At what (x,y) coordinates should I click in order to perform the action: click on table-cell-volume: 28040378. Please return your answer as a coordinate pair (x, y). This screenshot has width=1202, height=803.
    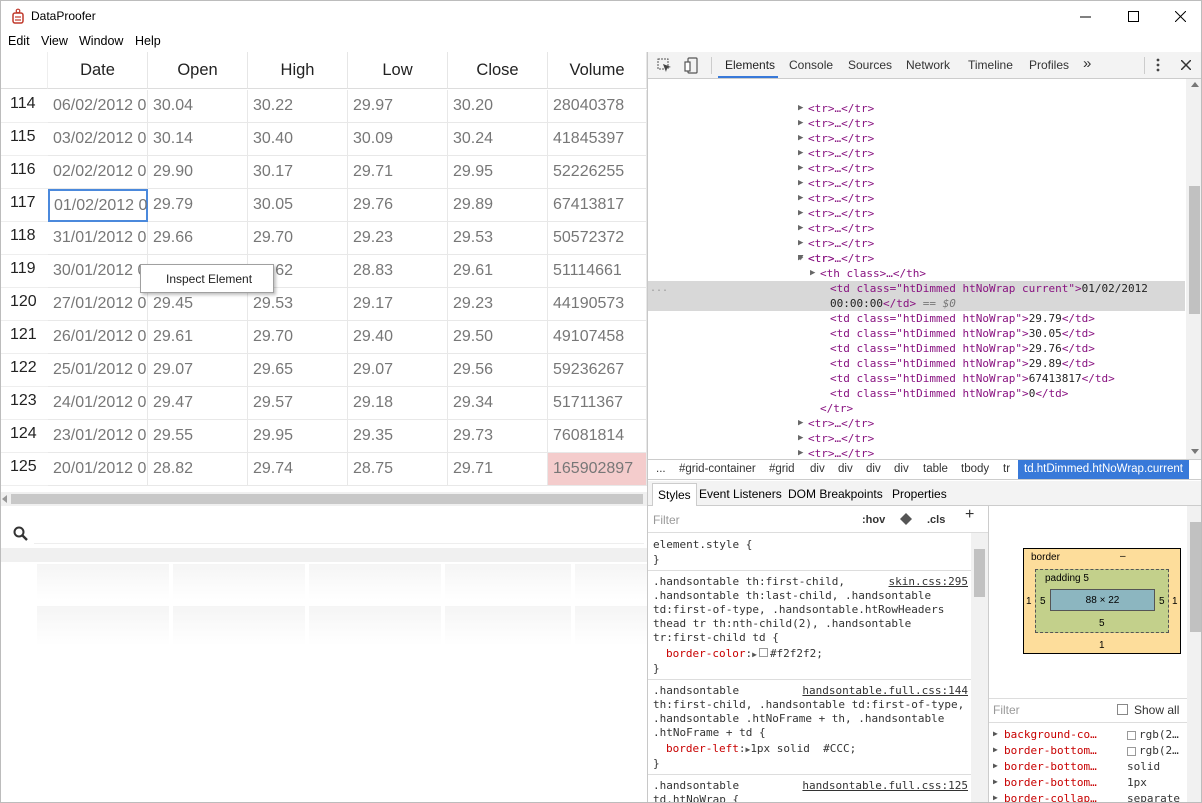
    Looking at the image, I should click on (597, 106).